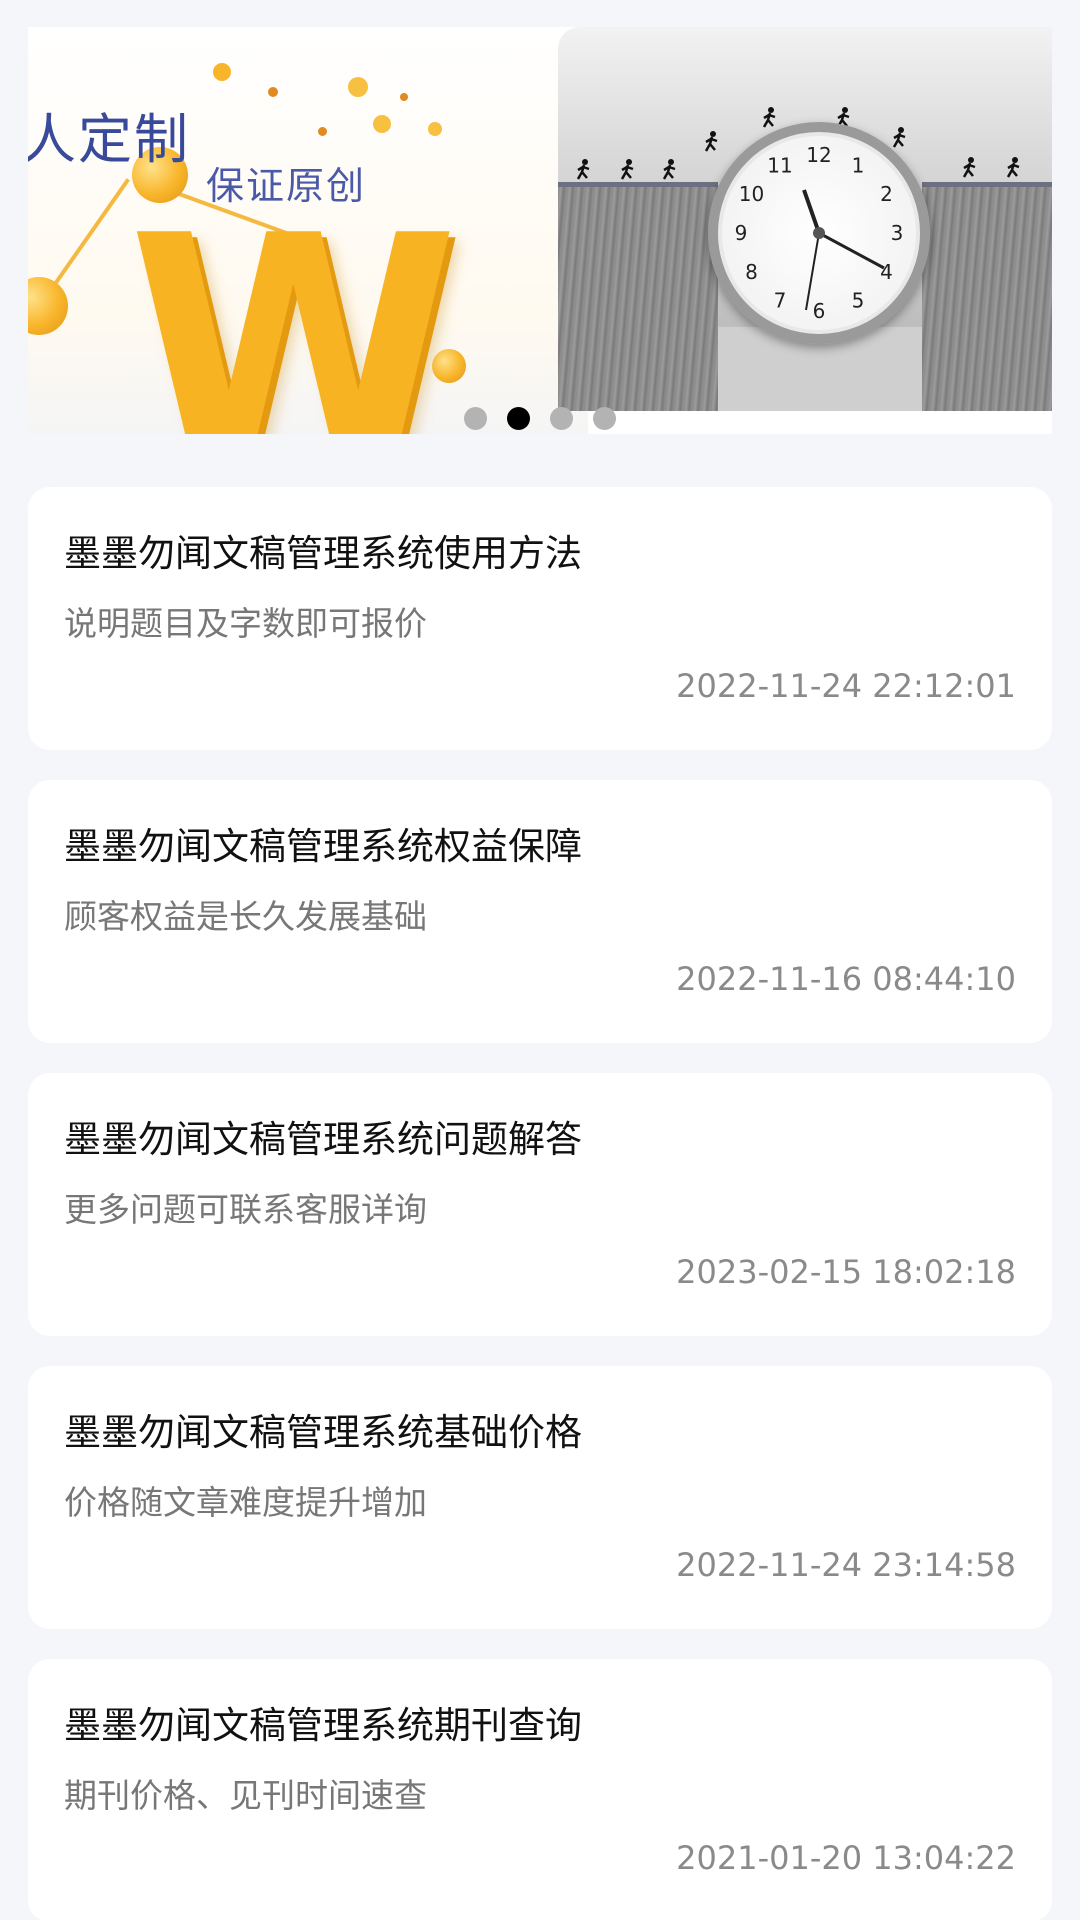  What do you see at coordinates (858, 166) in the screenshot?
I see `clock-numeral: 1` at bounding box center [858, 166].